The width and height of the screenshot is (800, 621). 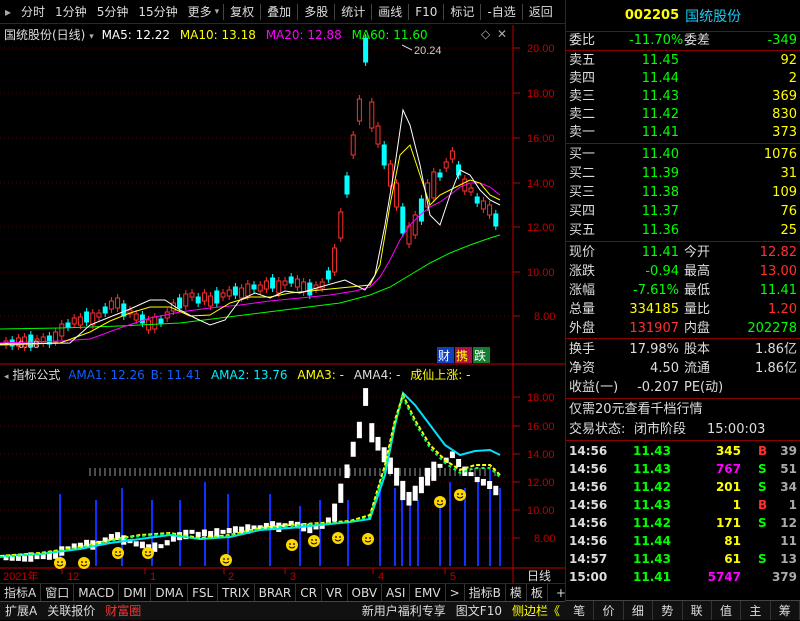 What do you see at coordinates (462, 12) in the screenshot?
I see `toolbar-biaoji: 标记` at bounding box center [462, 12].